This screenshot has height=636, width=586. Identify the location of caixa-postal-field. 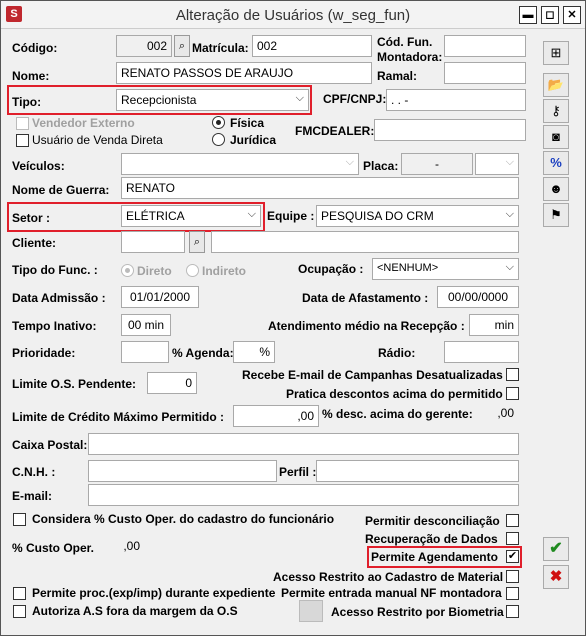
(303, 444).